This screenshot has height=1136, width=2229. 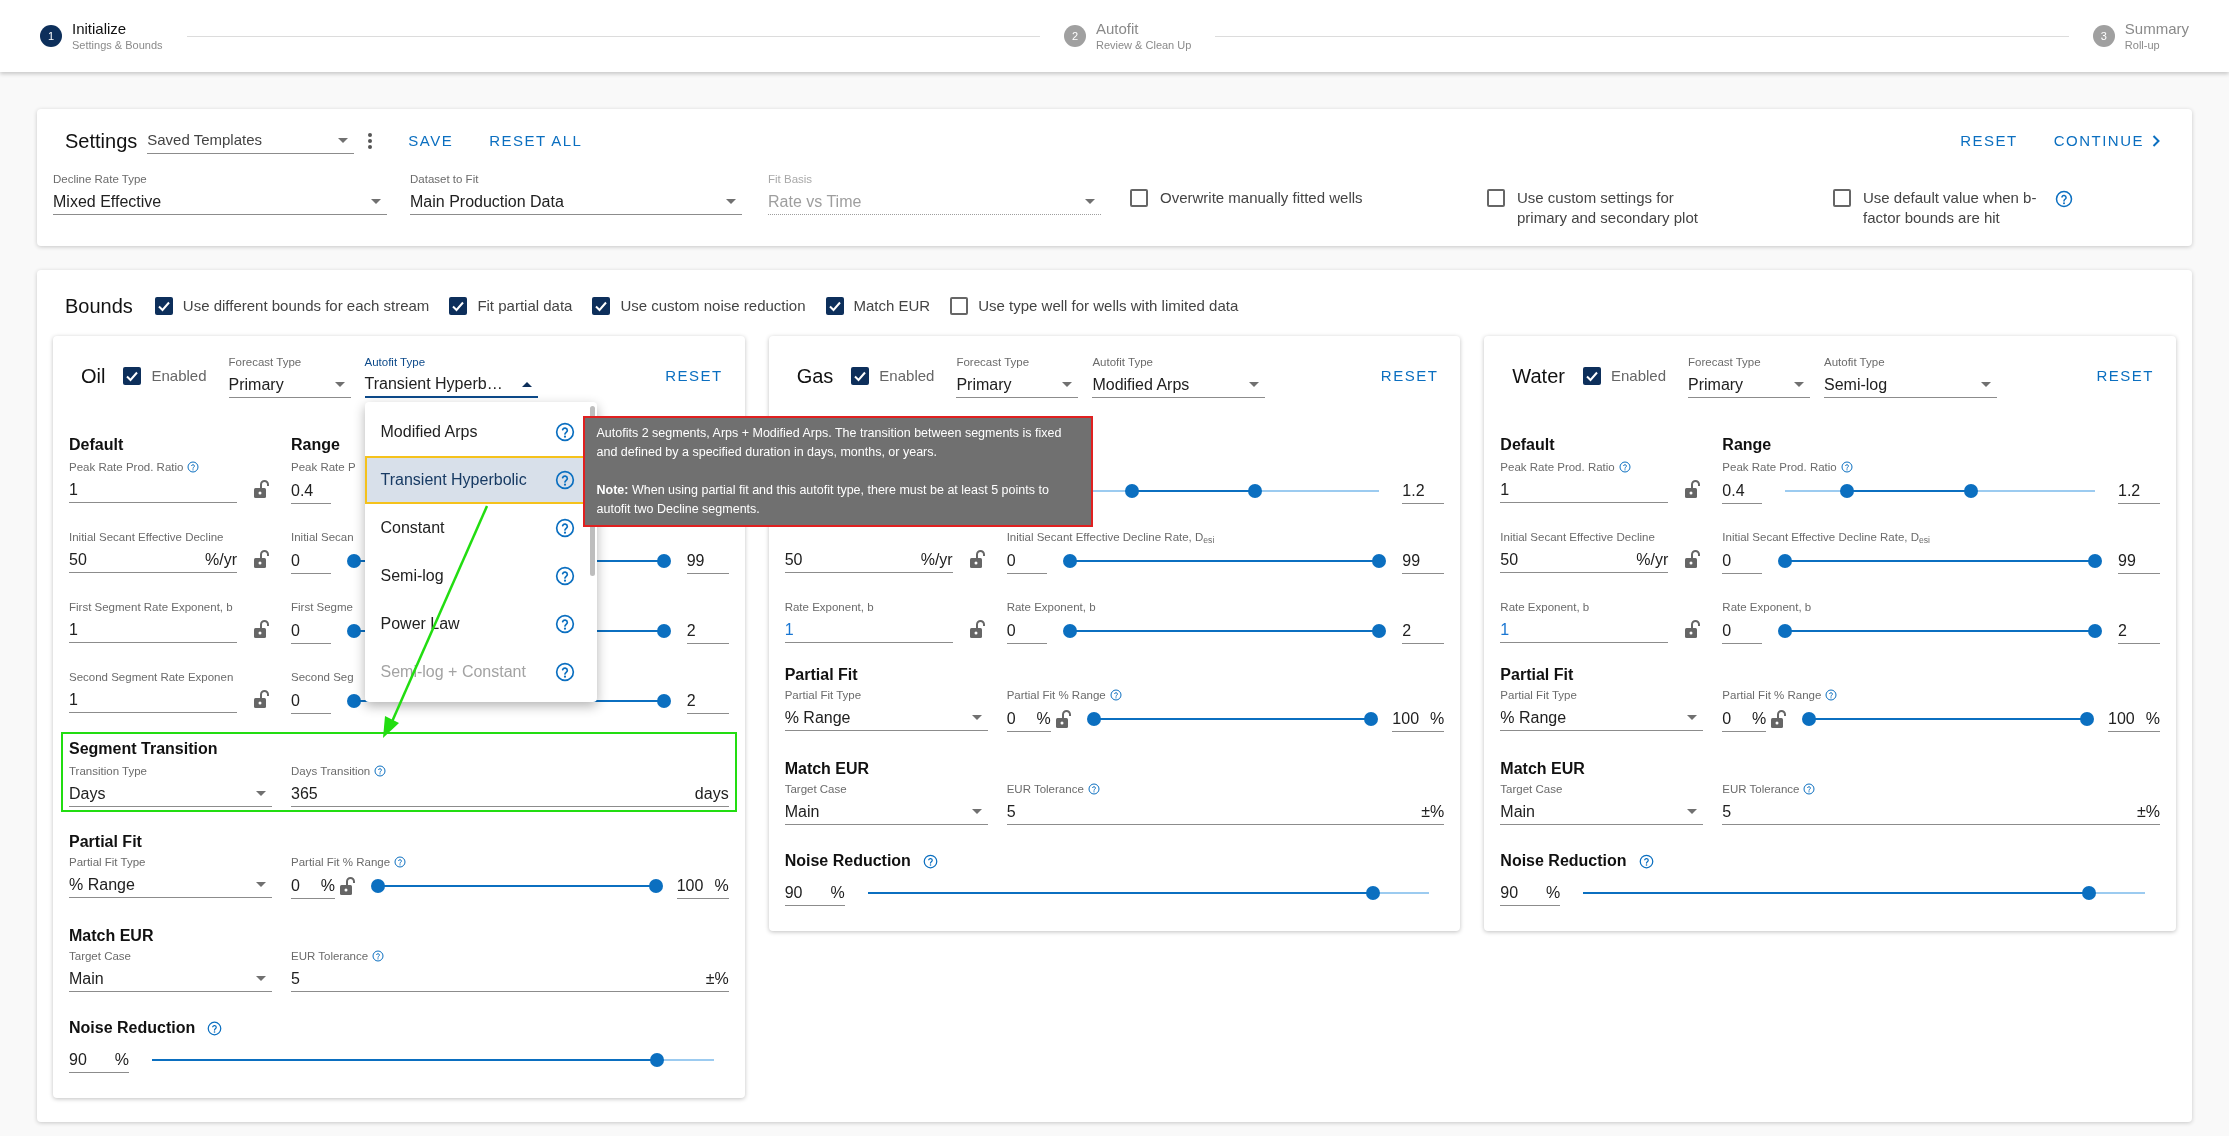 I want to click on input-field: 365 days, so click(x=510, y=794).